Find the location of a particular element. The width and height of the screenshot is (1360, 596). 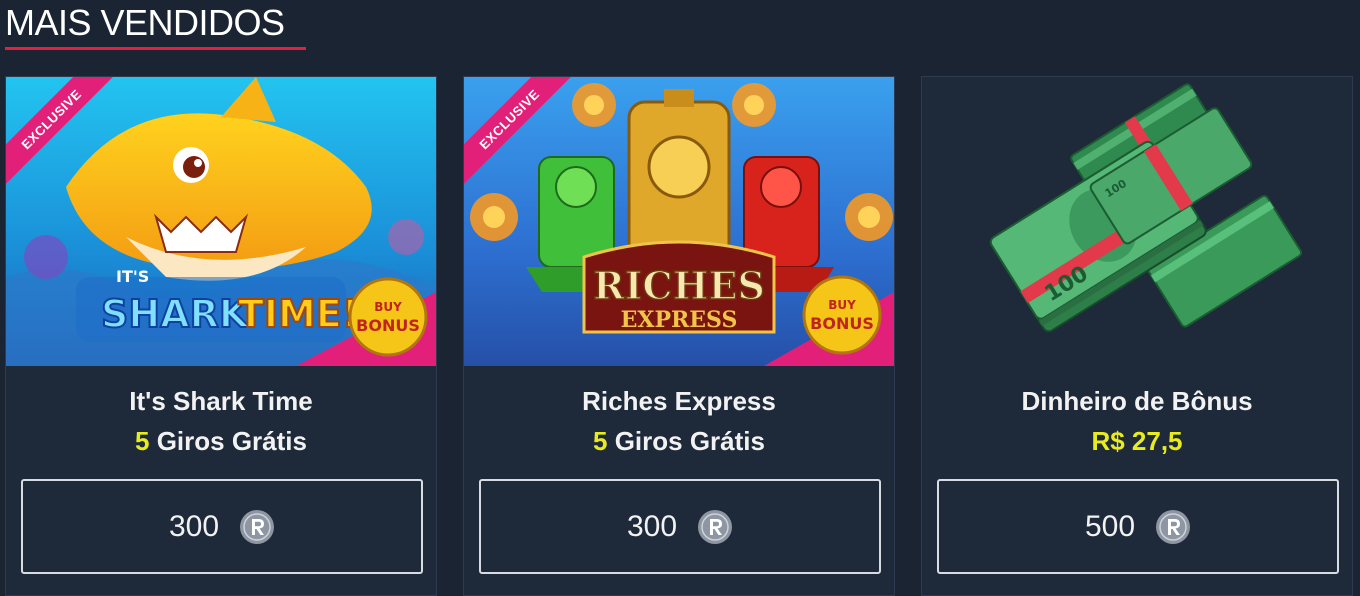

svg-text: IT'S is located at coordinates (132, 276).